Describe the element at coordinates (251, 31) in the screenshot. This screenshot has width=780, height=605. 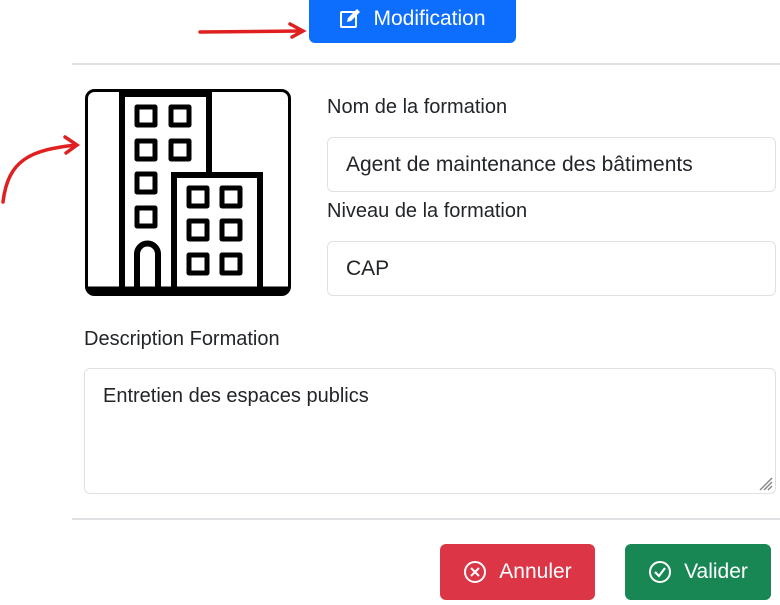
I see `arrow-to-modification` at that location.